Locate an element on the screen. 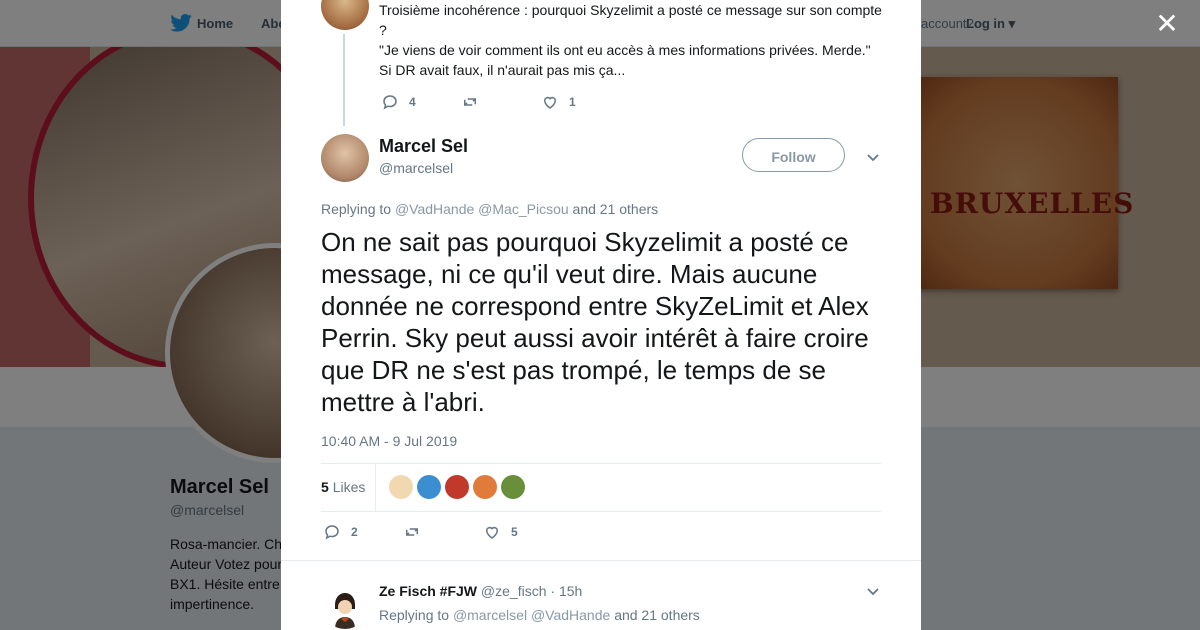  like-button: 5 is located at coordinates (500, 532).